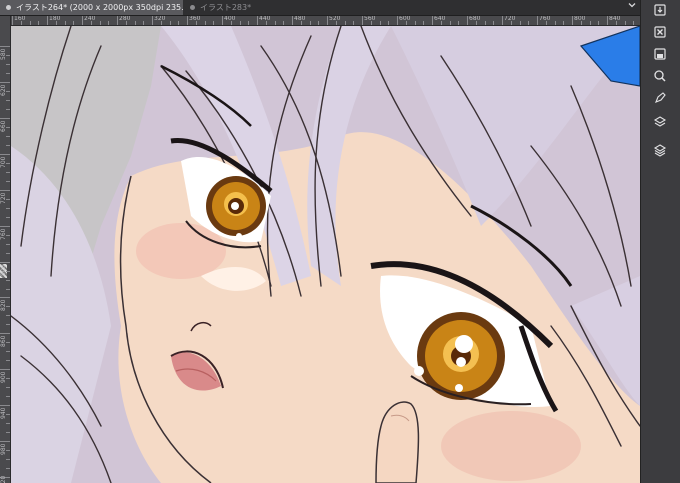 The width and height of the screenshot is (680, 483). I want to click on tab-label: イラスト264* (2000 x 2000px 350dpi 235.0%), so click(99, 7).